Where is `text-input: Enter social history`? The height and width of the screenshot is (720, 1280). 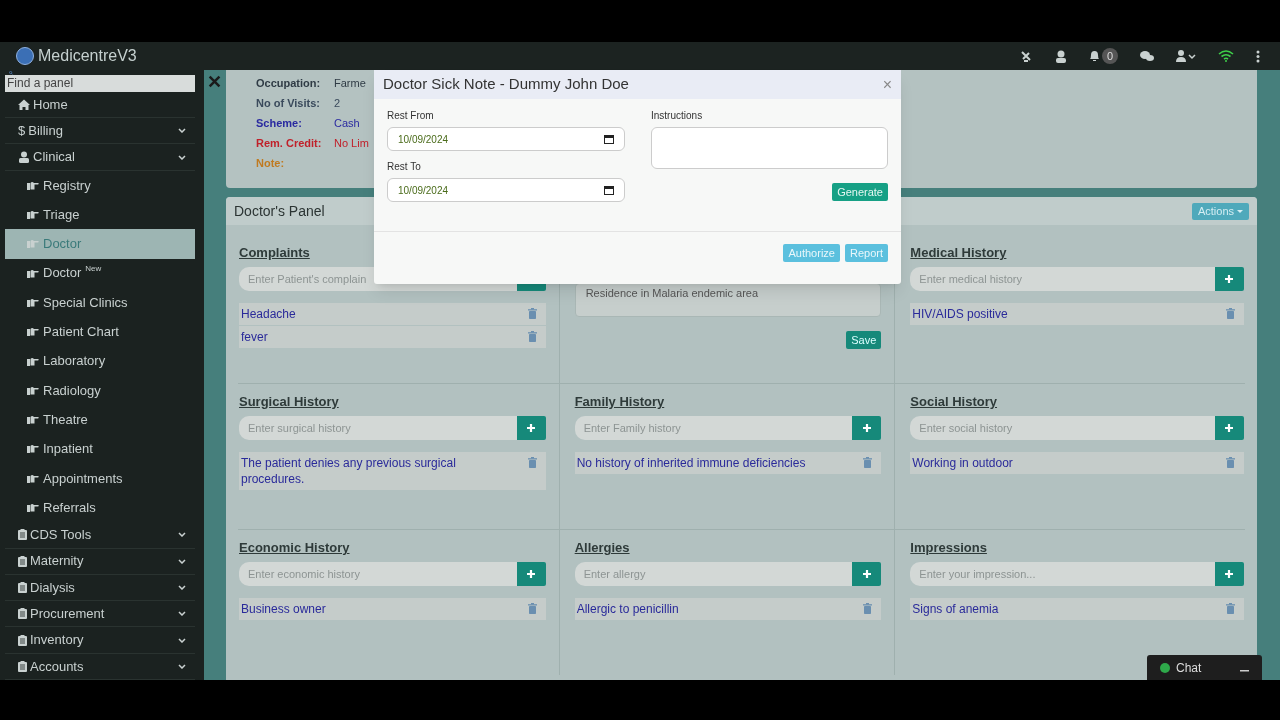
text-input: Enter social history is located at coordinates (1062, 428).